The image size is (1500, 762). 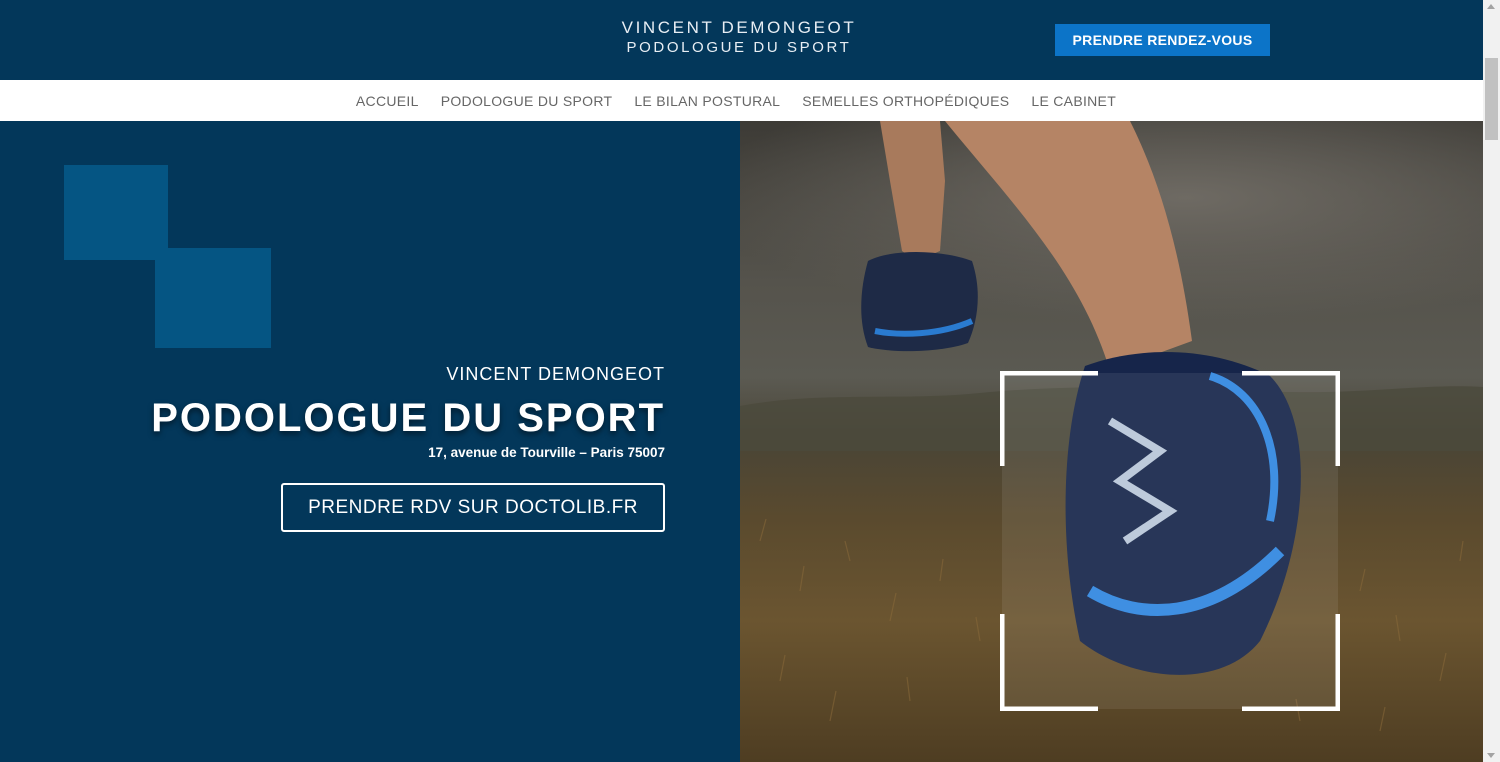 I want to click on focus-frame, so click(x=1170, y=541).